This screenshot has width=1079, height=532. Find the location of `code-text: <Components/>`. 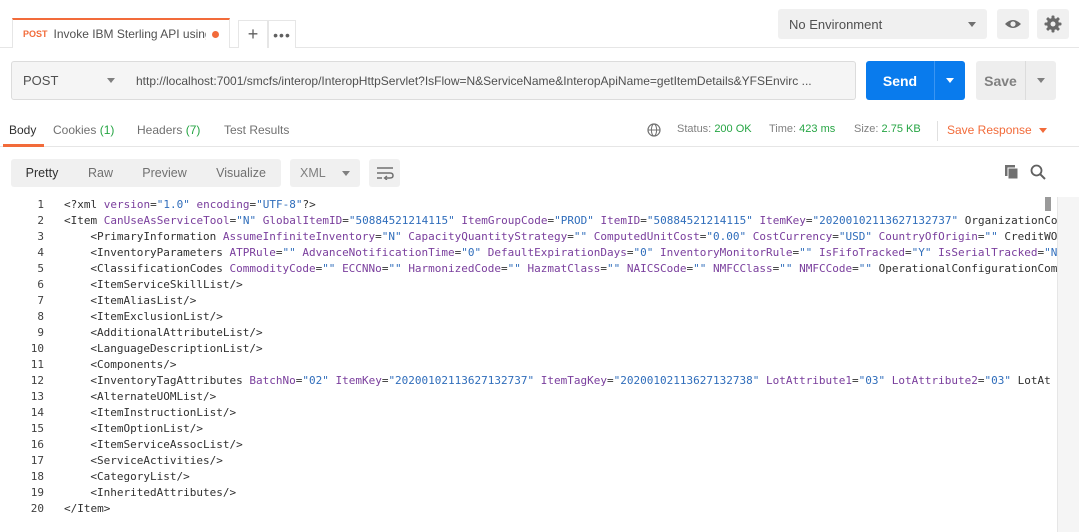

code-text: <Components/> is located at coordinates (133, 364).